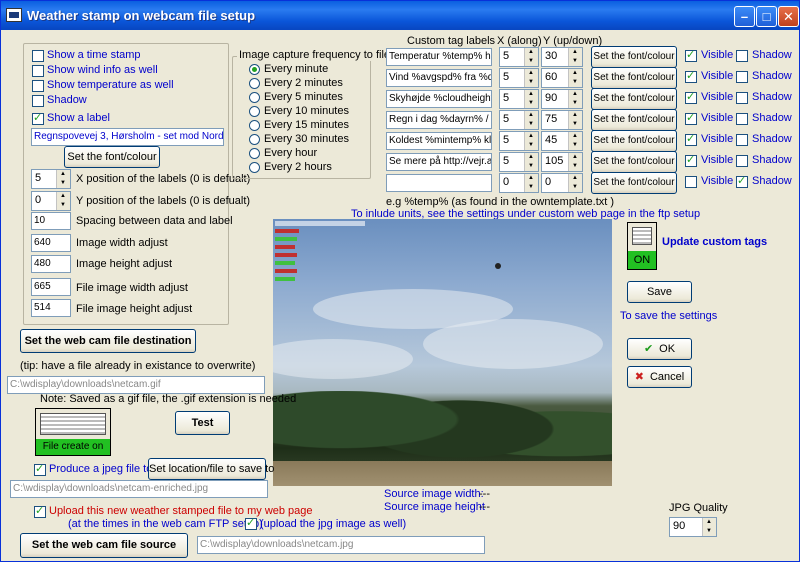 The width and height of the screenshot is (800, 562). Describe the element at coordinates (766, 16) in the screenshot. I see `maximize-button: □` at that location.